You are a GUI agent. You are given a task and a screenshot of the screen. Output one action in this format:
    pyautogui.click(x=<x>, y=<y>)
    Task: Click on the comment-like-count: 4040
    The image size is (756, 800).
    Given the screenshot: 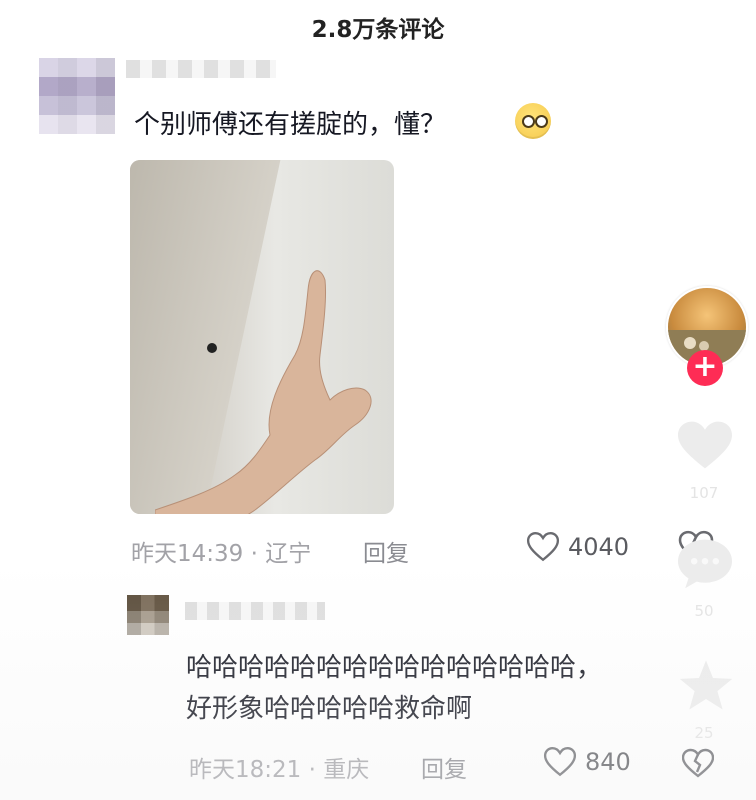 What is the action you would take?
    pyautogui.click(x=599, y=547)
    